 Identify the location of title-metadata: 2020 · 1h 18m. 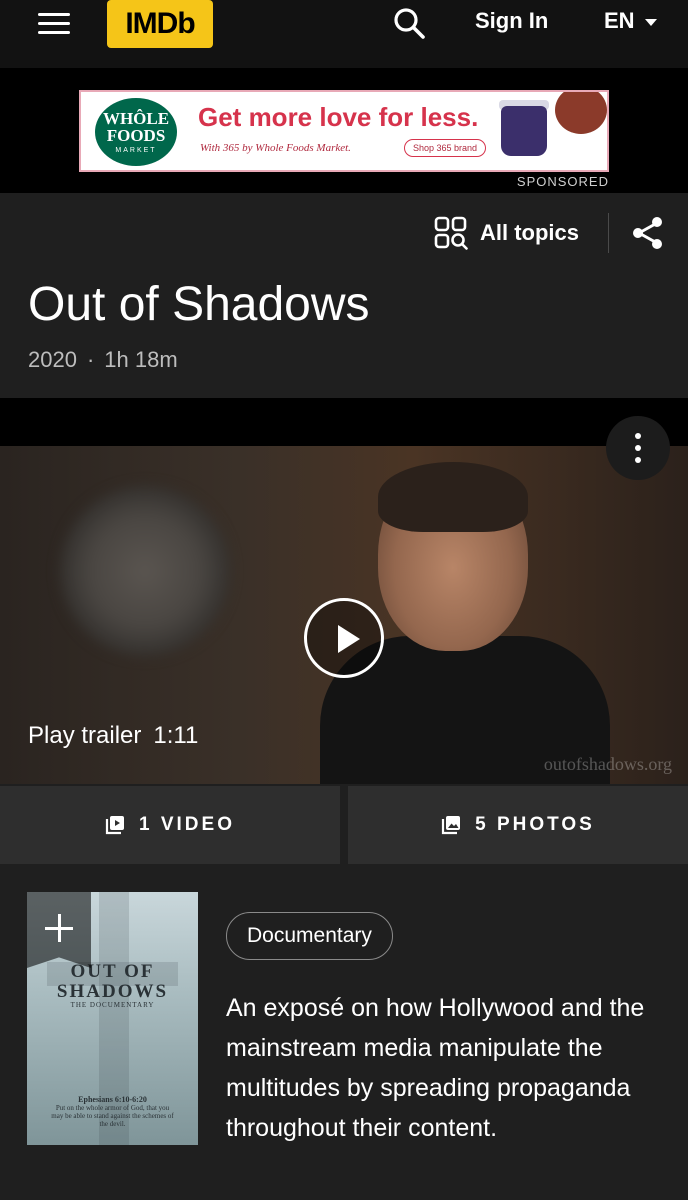
(103, 360).